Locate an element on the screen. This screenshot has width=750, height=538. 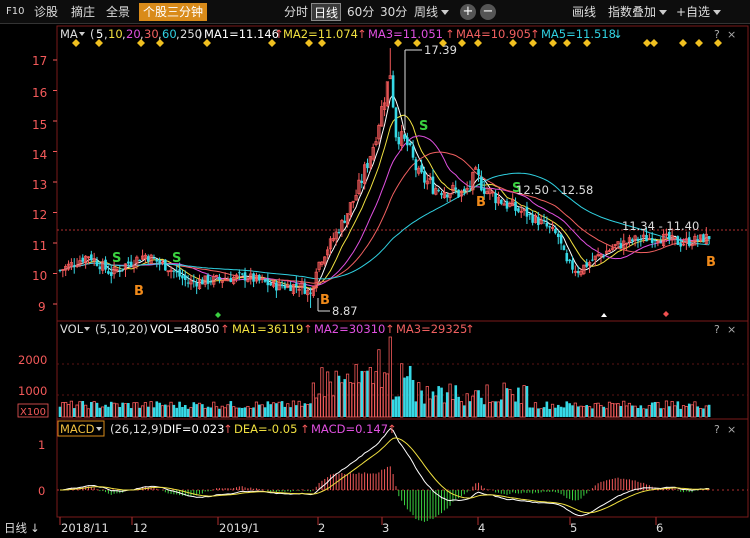
price-tick: 17 is located at coordinates (39, 61).